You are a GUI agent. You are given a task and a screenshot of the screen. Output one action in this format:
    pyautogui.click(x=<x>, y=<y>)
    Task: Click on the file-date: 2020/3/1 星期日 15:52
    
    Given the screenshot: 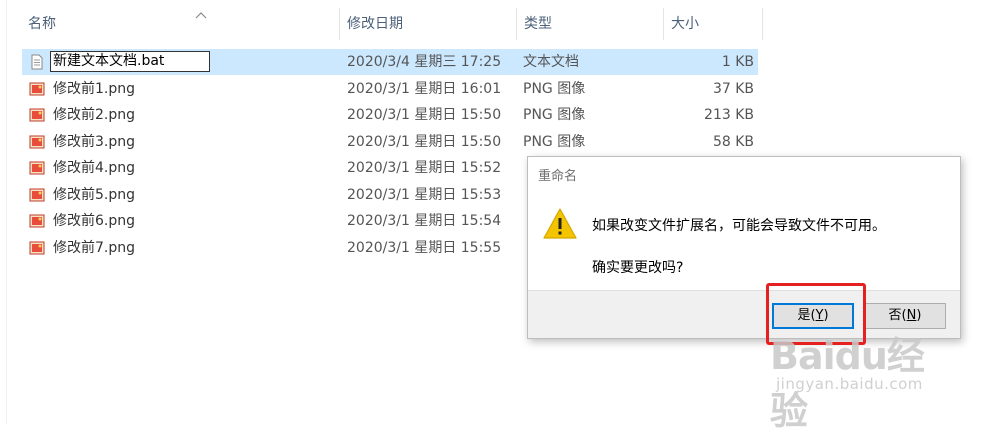 What is the action you would take?
    pyautogui.click(x=424, y=168)
    